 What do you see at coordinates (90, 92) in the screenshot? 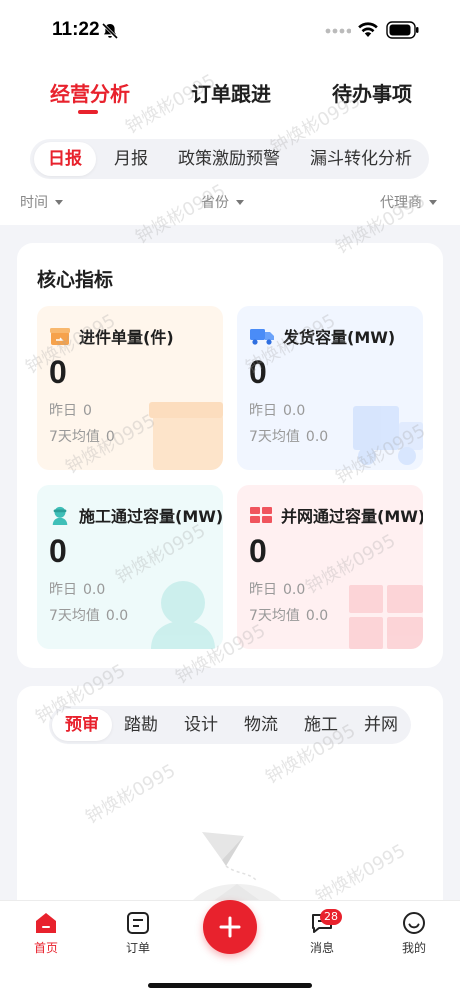
I see `tab-business-analysis: 经营分析` at bounding box center [90, 92].